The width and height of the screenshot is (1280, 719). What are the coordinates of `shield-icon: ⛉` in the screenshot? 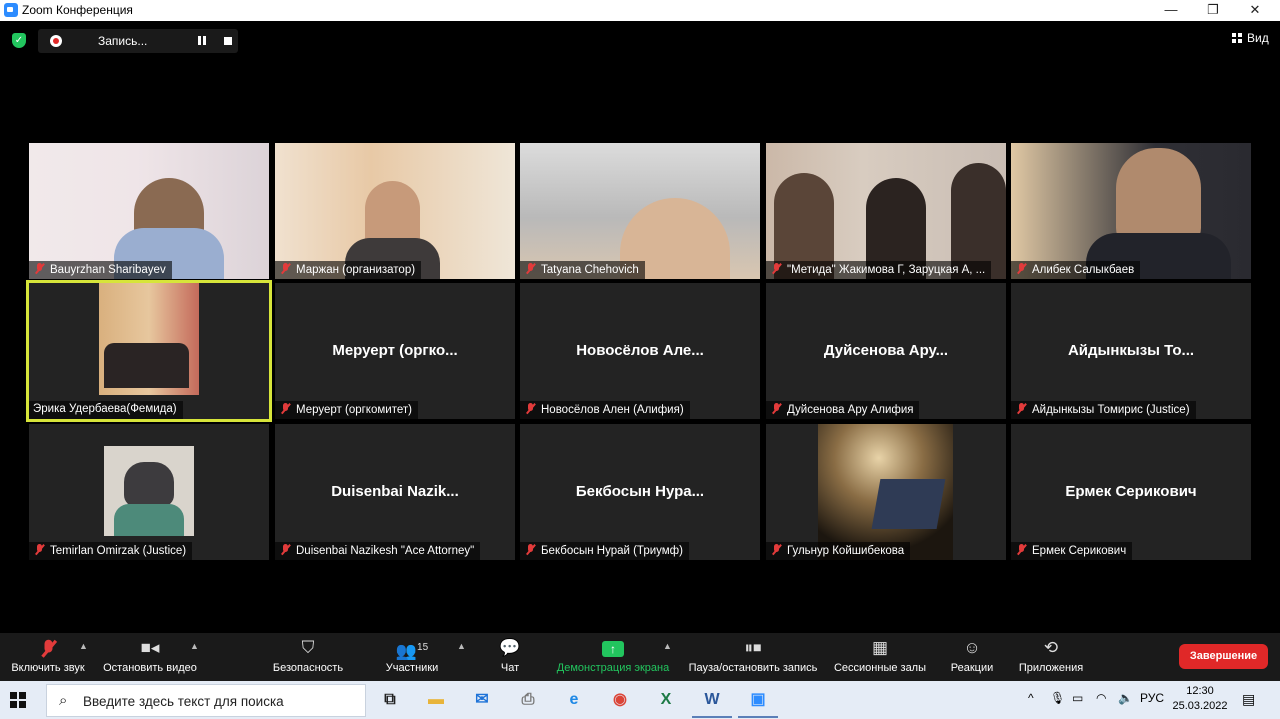 It's located at (308, 647).